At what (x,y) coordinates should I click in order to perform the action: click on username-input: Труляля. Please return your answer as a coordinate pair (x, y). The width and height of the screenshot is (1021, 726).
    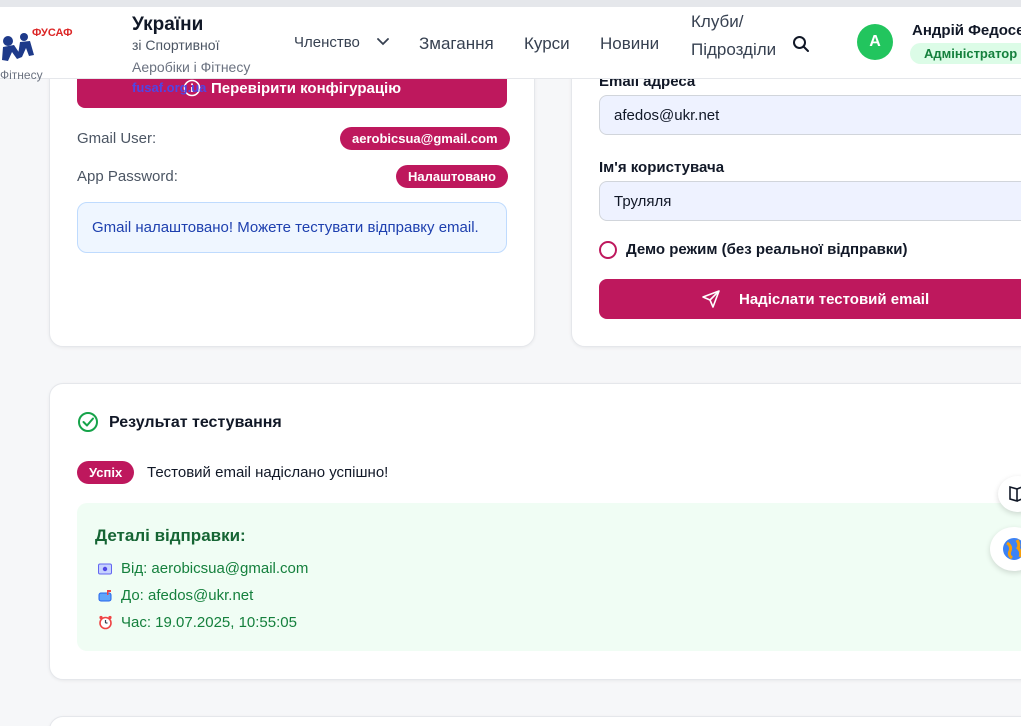
    Looking at the image, I should click on (810, 201).